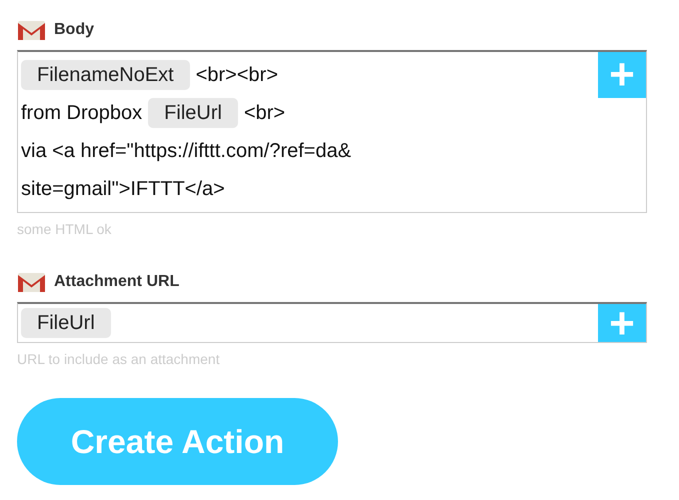  I want to click on ingredient-tag: FilenameNoExt, so click(105, 75).